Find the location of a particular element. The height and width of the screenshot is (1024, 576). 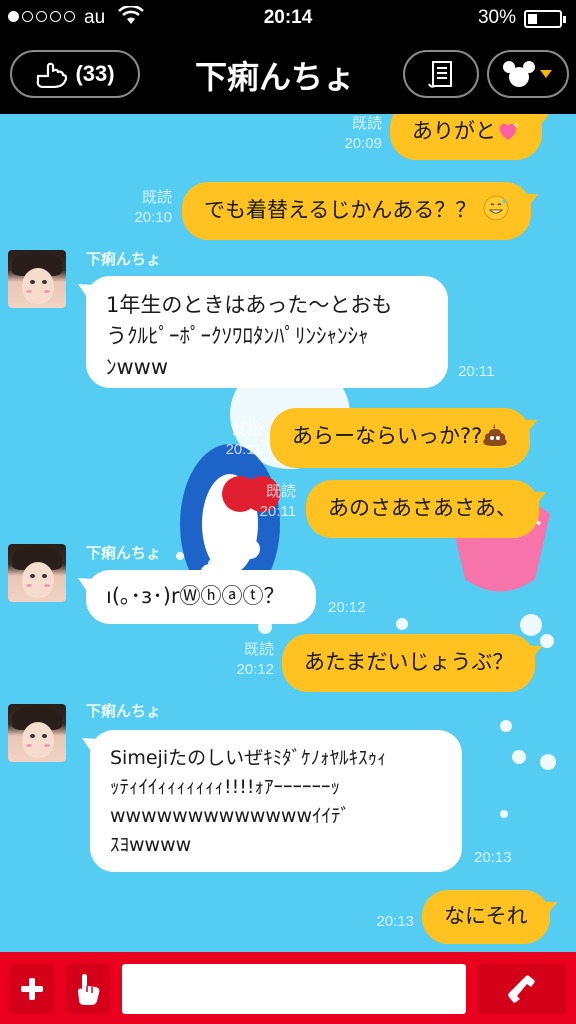

wifi-icon is located at coordinates (131, 15).